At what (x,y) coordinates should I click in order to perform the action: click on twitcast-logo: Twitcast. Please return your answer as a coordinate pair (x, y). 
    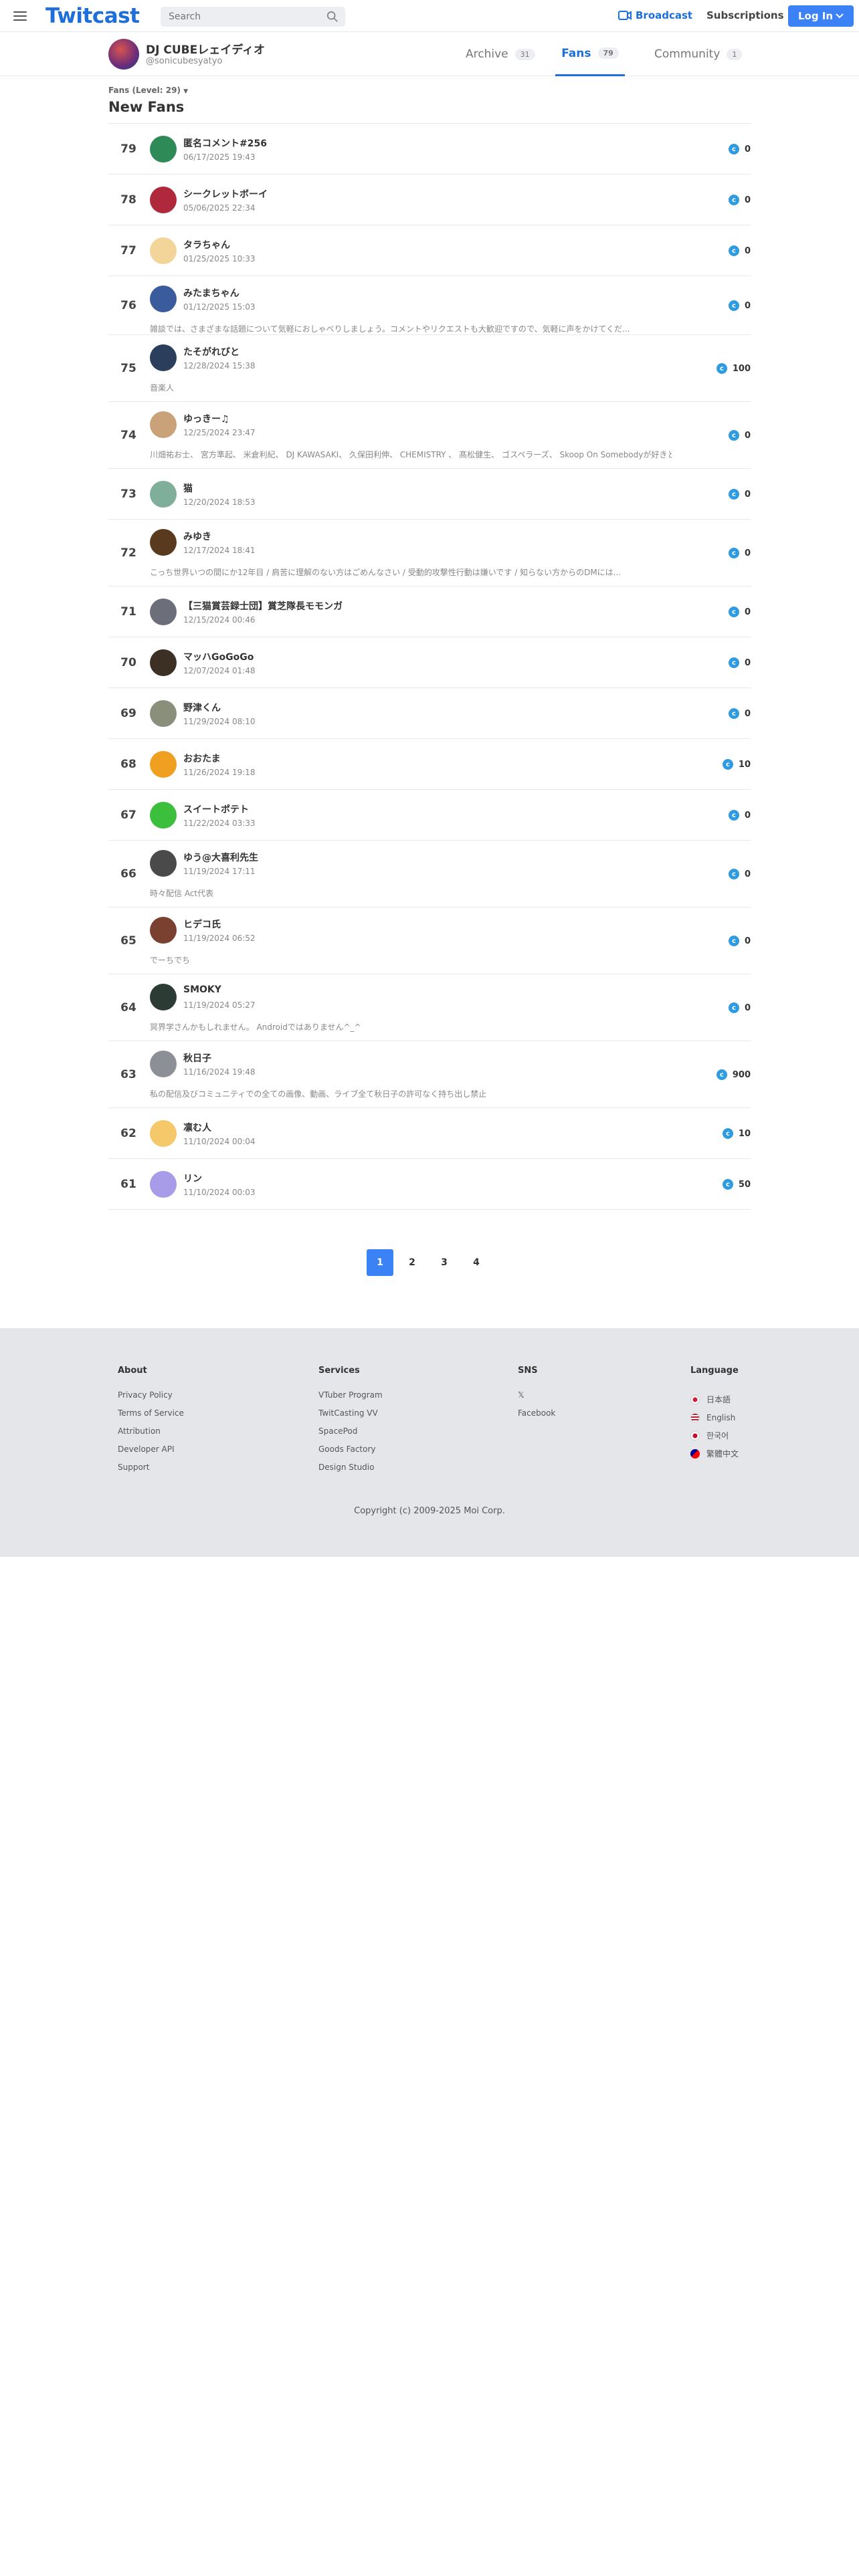
    Looking at the image, I should click on (92, 16).